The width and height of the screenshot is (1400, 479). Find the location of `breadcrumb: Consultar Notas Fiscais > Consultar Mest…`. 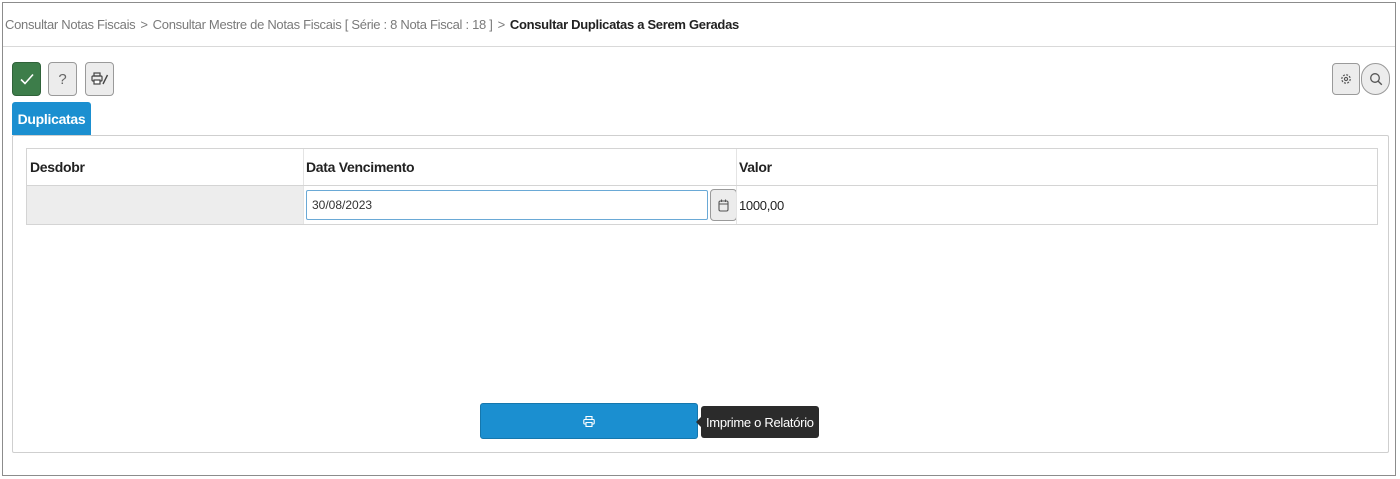

breadcrumb: Consultar Notas Fiscais > Consultar Mest… is located at coordinates (699, 25).